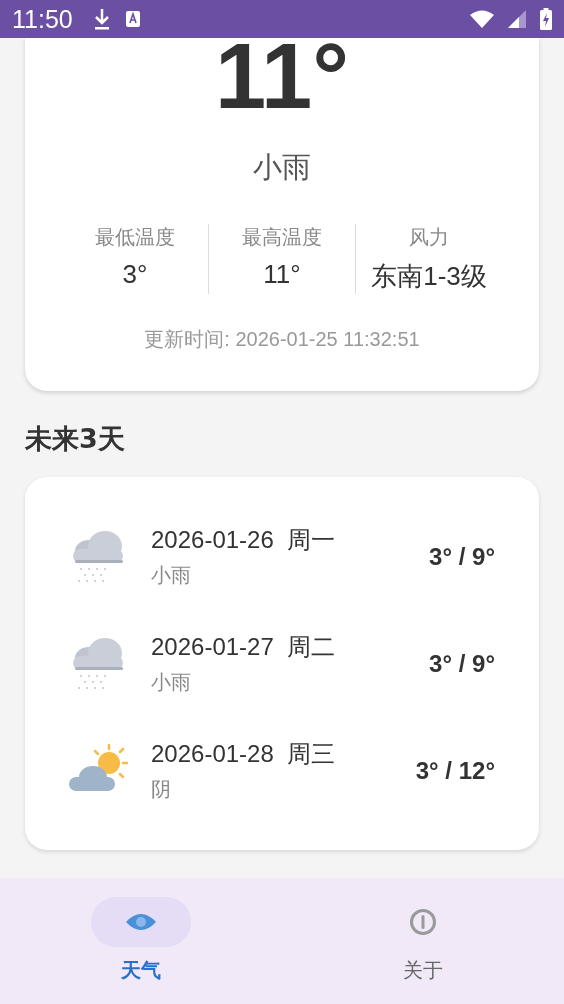 Image resolution: width=564 pixels, height=1004 pixels. What do you see at coordinates (244, 540) in the screenshot?
I see `forecast-date: 2026-01-26 周一` at bounding box center [244, 540].